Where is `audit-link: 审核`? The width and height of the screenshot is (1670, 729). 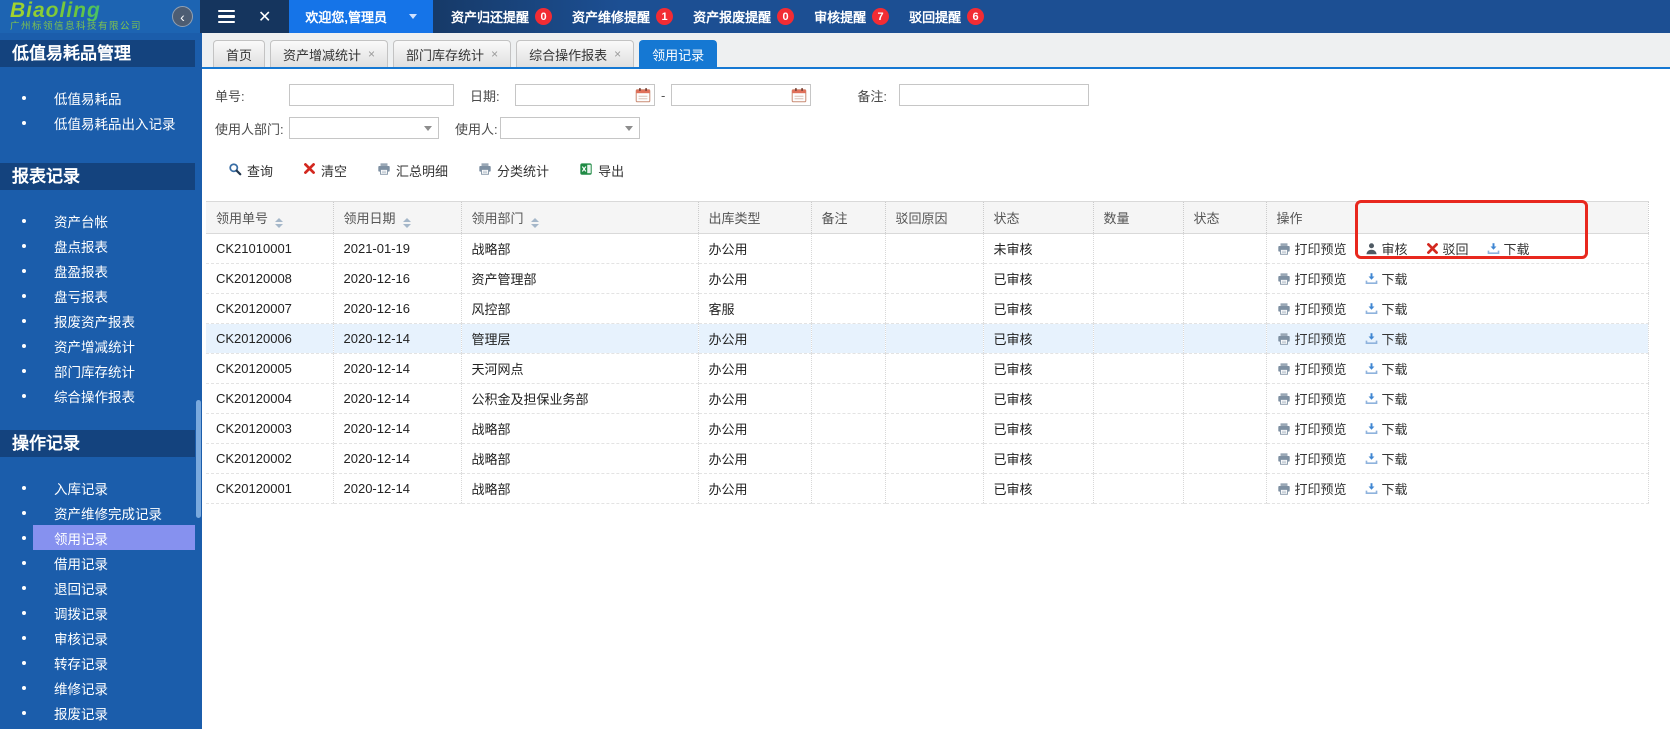 audit-link: 审核 is located at coordinates (1386, 248).